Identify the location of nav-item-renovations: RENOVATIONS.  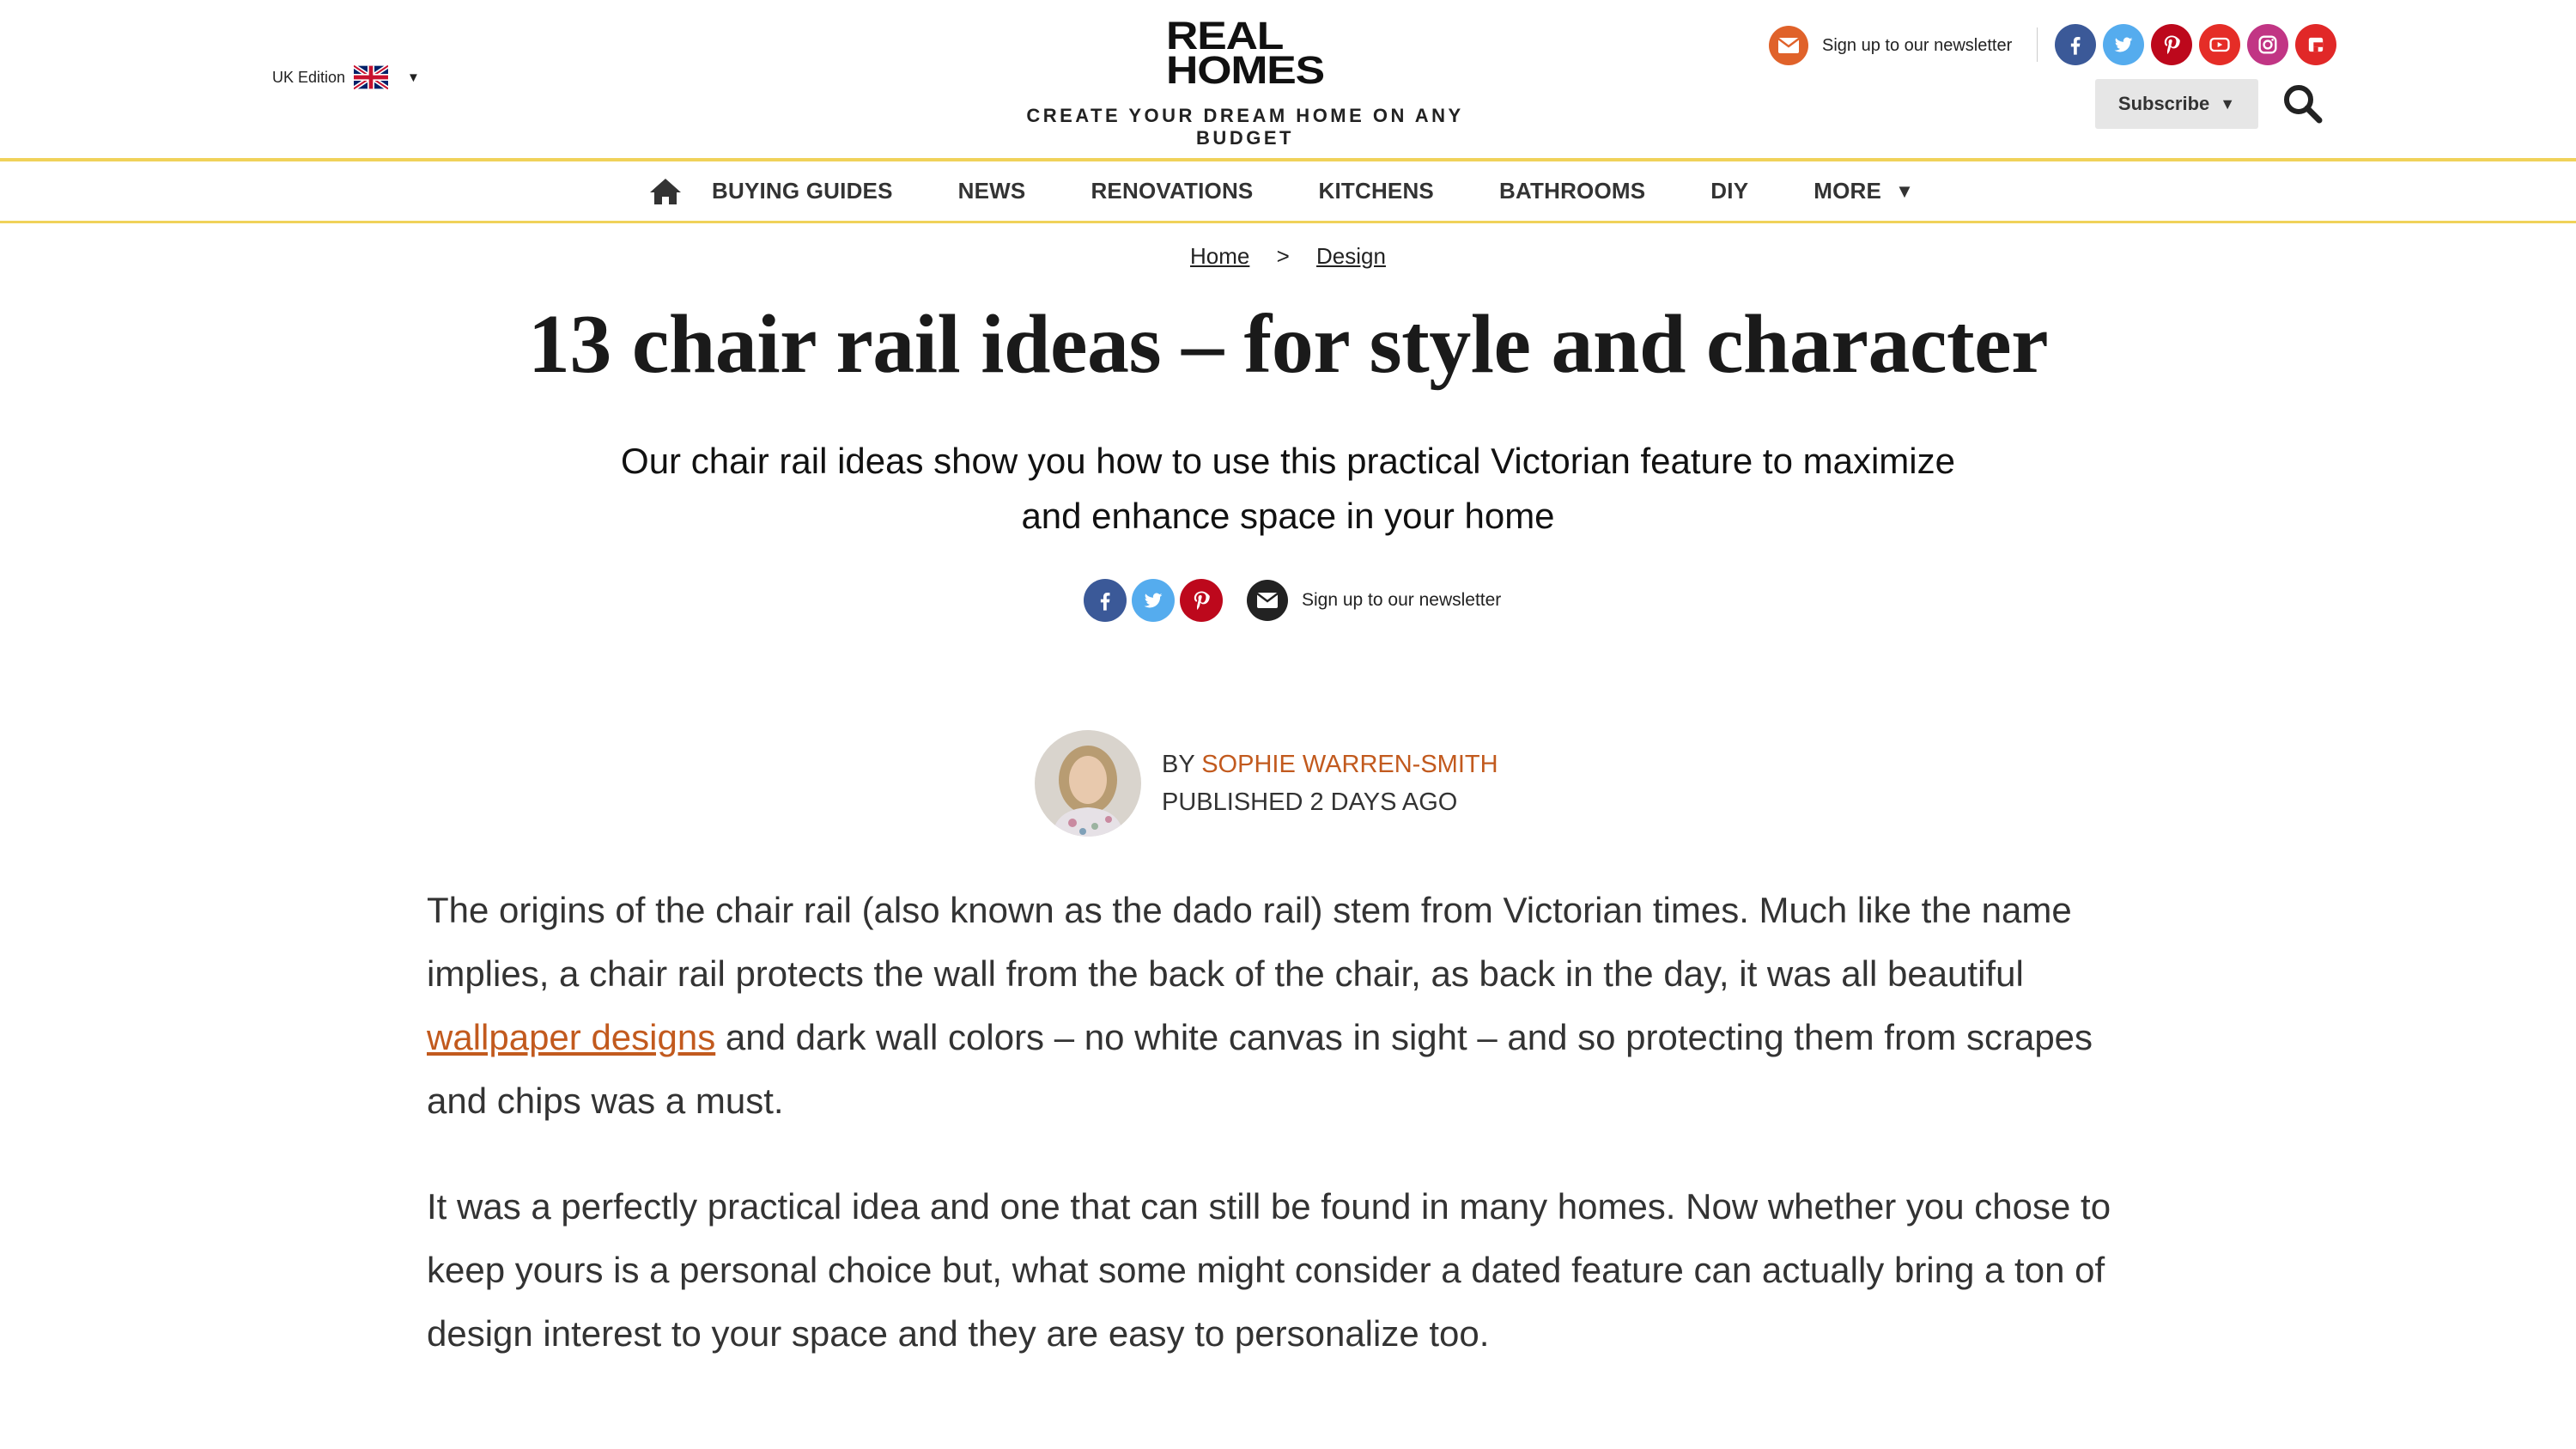
(1172, 191).